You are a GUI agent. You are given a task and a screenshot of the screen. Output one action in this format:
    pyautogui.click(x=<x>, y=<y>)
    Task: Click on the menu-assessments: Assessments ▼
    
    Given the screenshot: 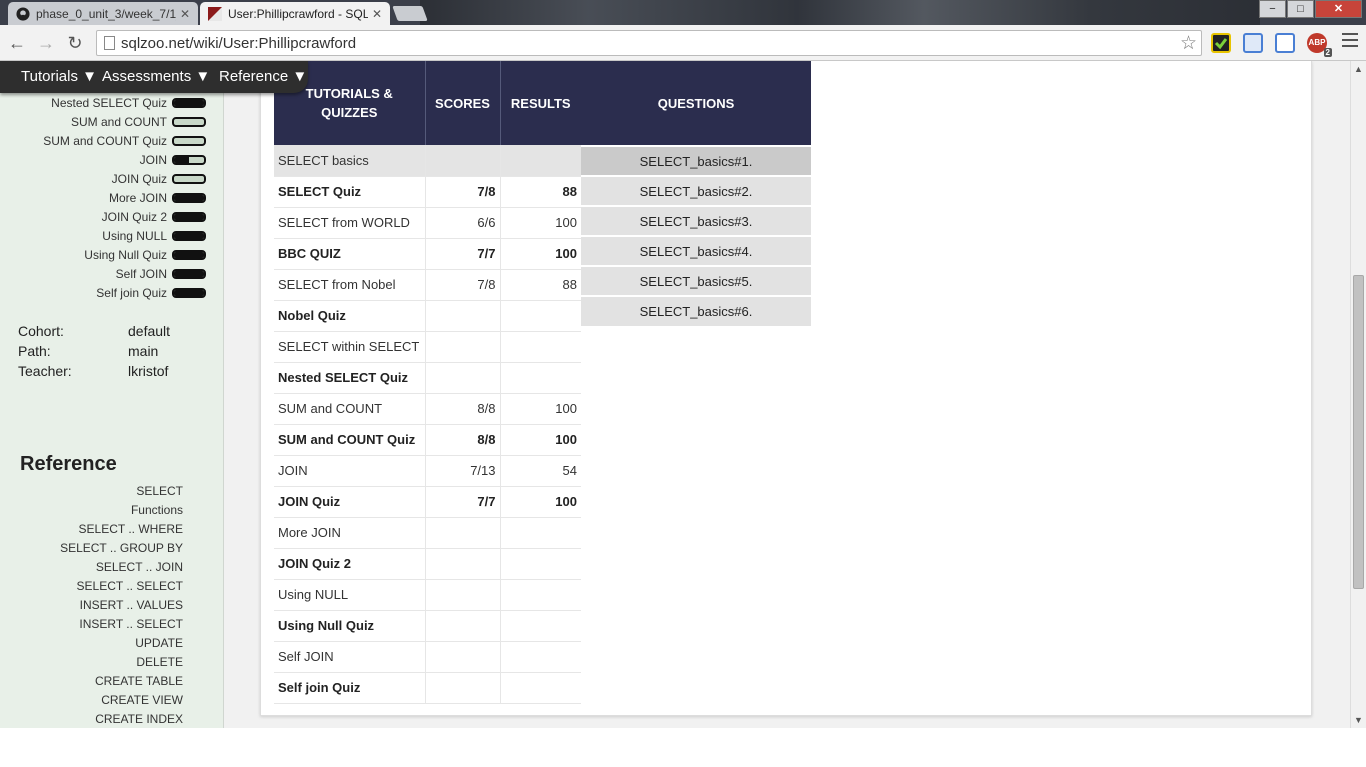 What is the action you would take?
    pyautogui.click(x=156, y=76)
    